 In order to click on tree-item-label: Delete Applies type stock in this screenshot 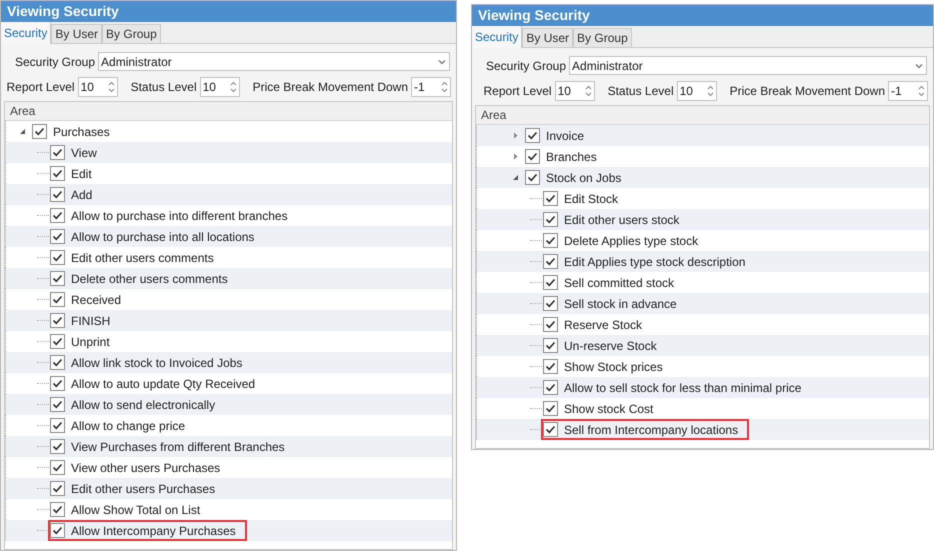, I will do `click(631, 241)`.